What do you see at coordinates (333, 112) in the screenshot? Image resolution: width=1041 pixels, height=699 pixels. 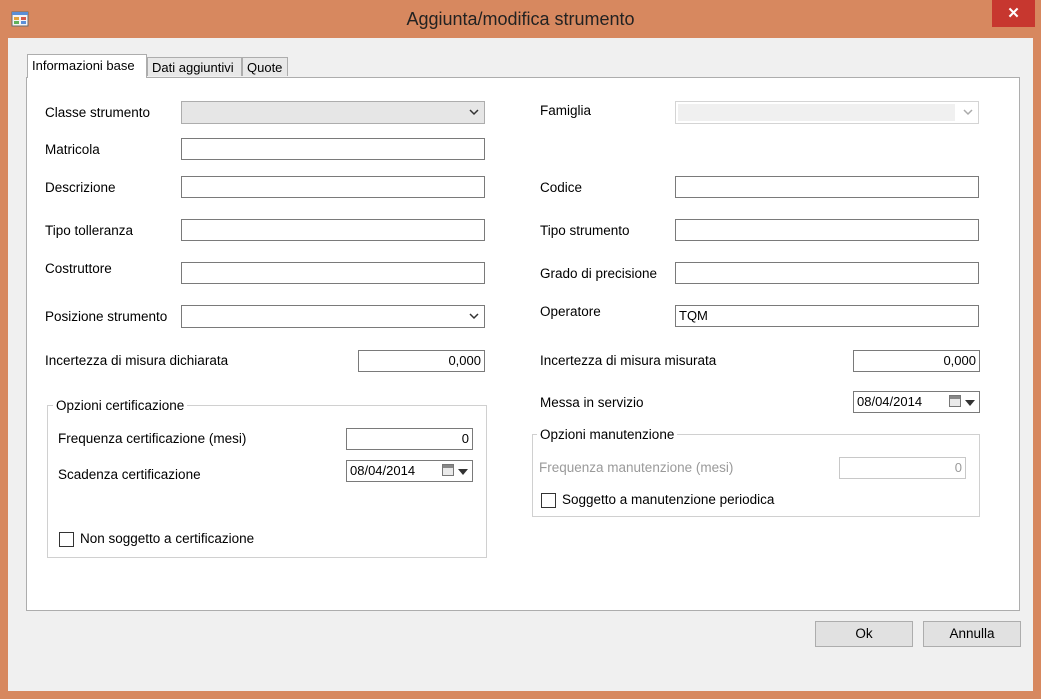 I see `classe-strumento-combo` at bounding box center [333, 112].